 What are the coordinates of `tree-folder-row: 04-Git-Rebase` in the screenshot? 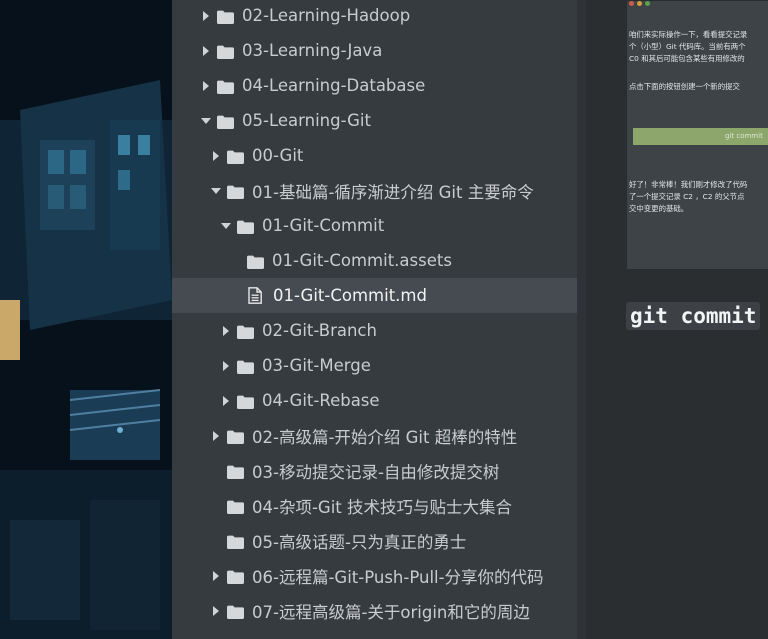 It's located at (374, 400).